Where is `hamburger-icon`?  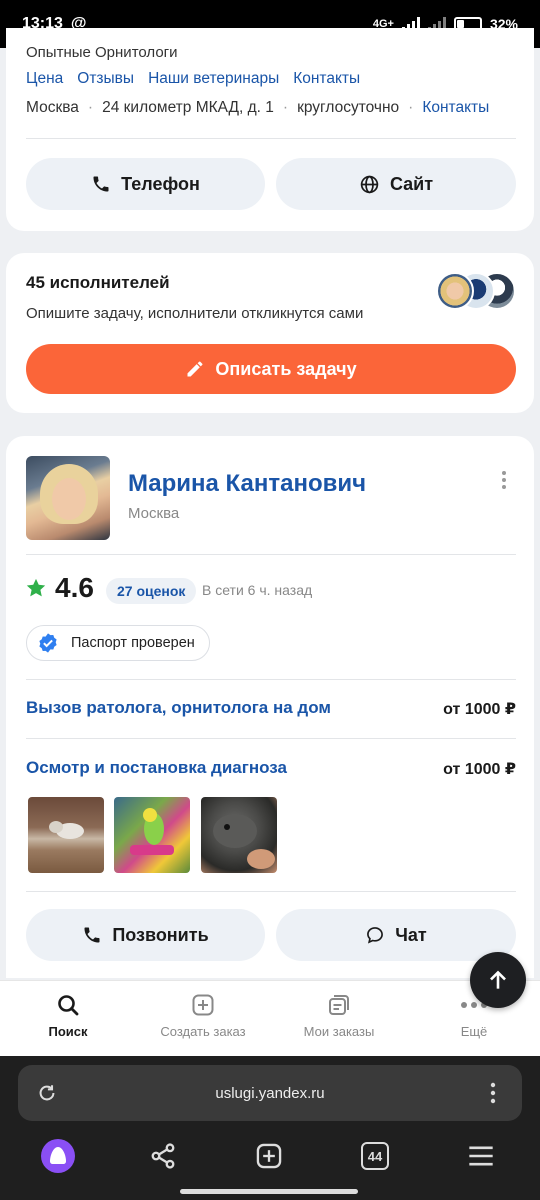
hamburger-icon is located at coordinates (481, 1156).